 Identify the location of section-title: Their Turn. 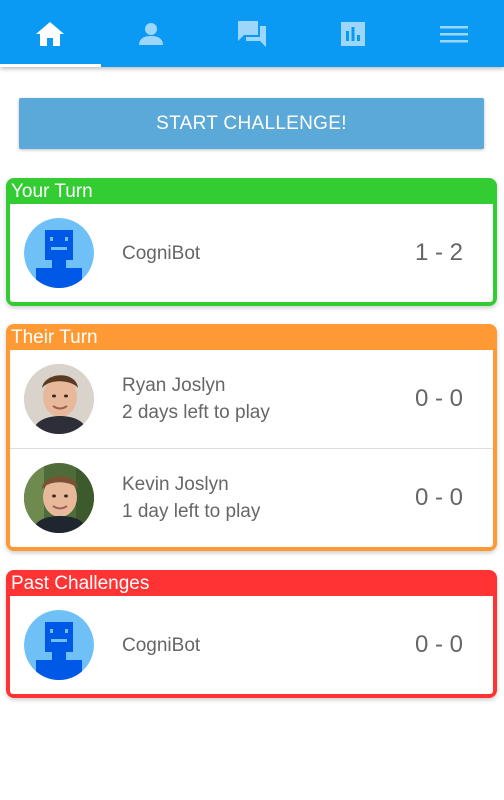
(54, 337).